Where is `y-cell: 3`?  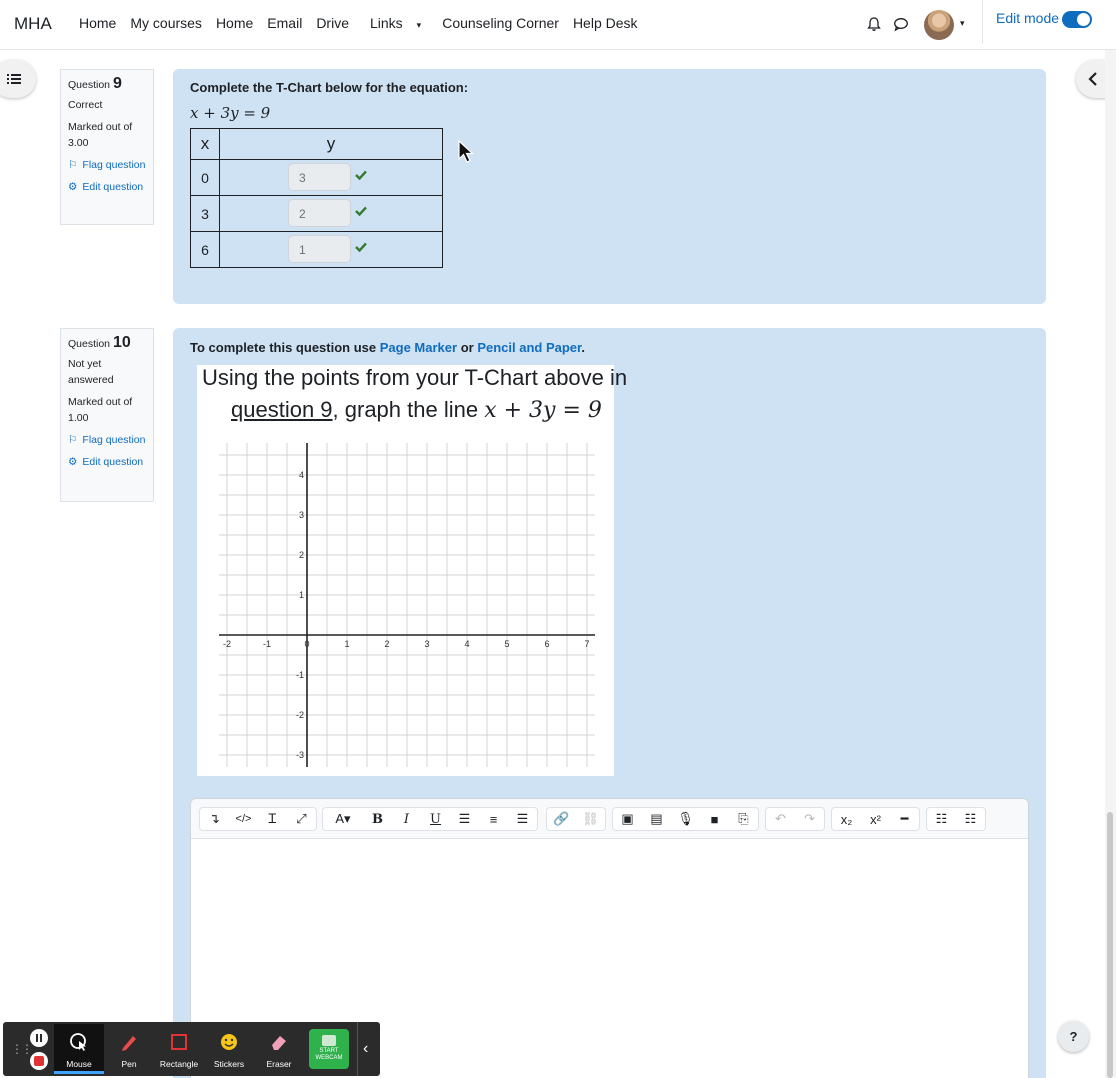 y-cell: 3 is located at coordinates (331, 177).